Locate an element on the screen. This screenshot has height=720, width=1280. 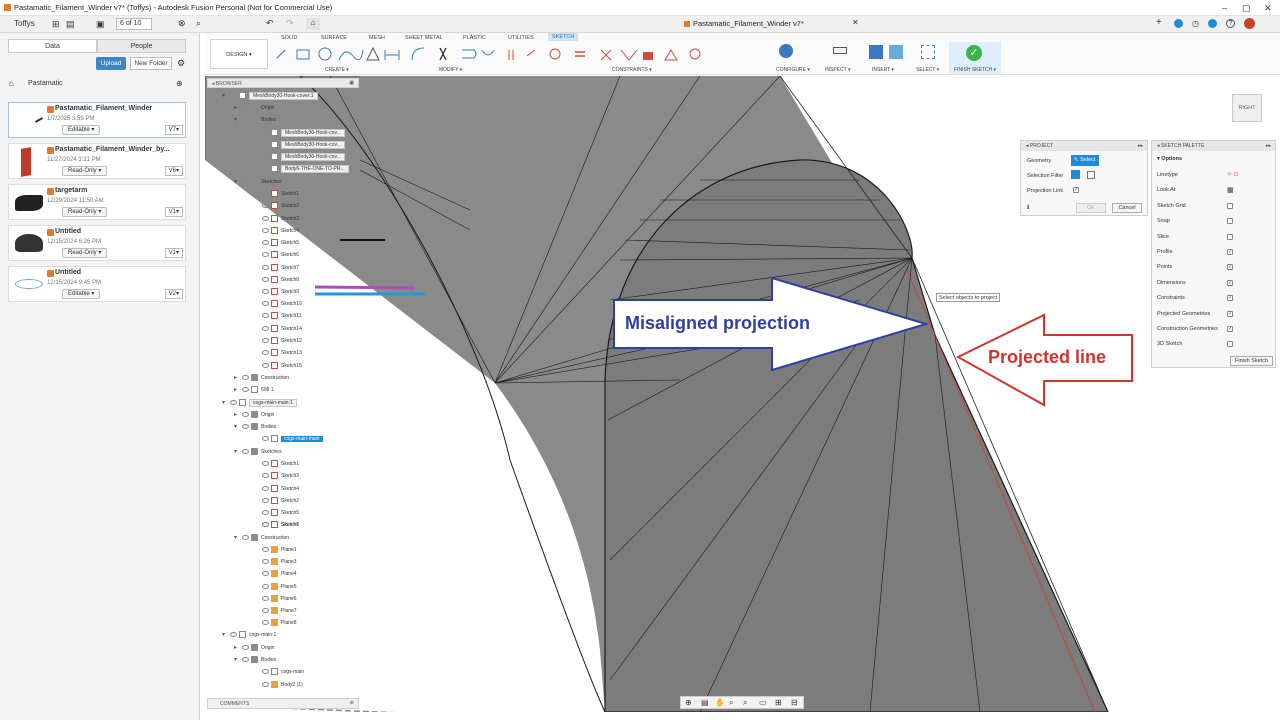
browser-node: Sketch12 is located at coordinates (282, 342).